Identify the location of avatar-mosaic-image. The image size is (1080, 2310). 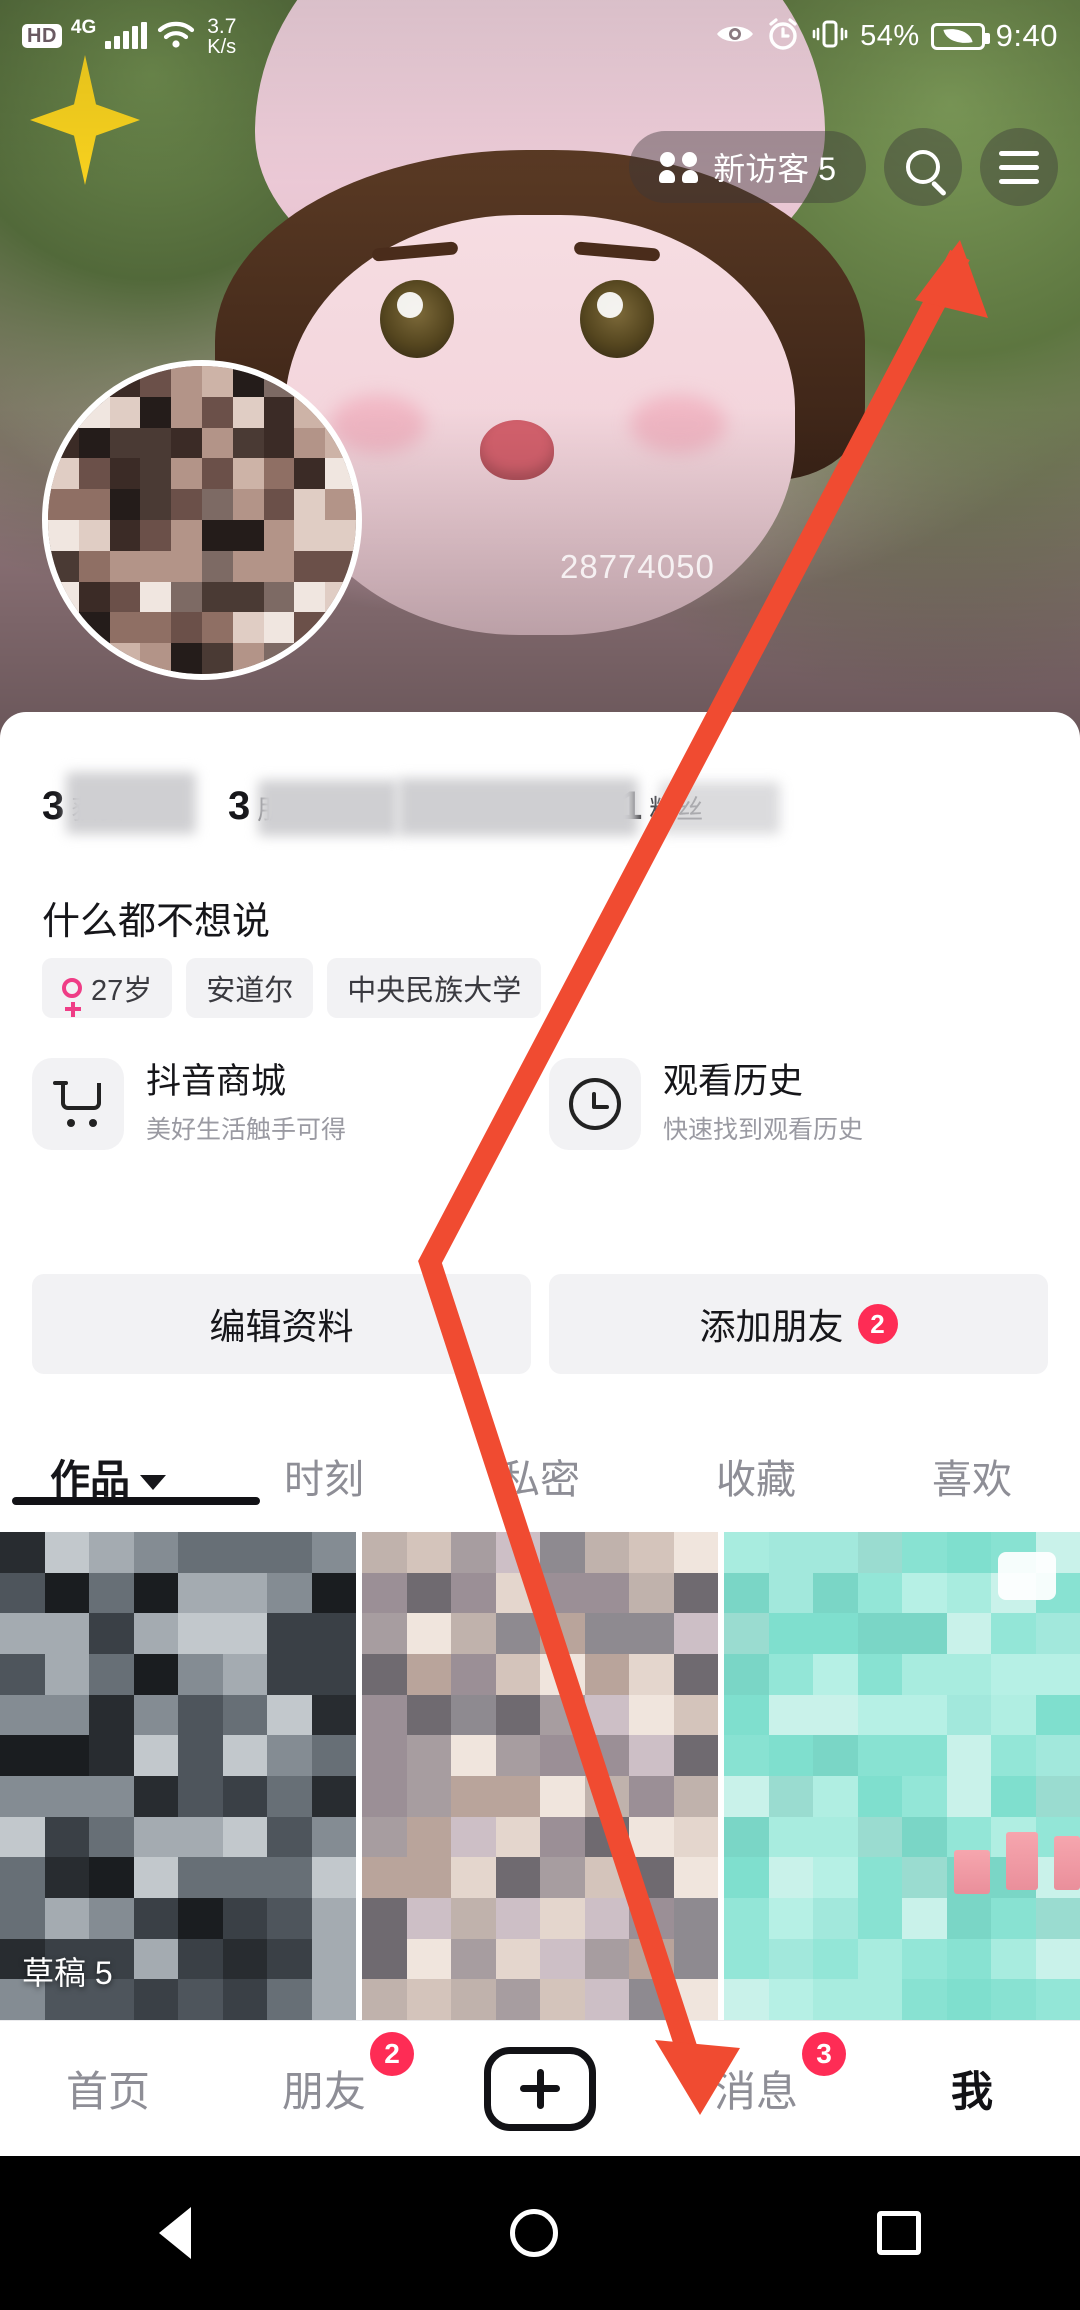
(202, 520).